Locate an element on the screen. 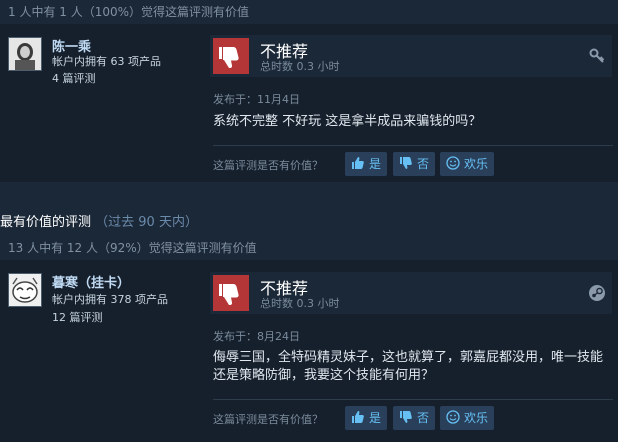 This screenshot has height=442, width=618. steam-icon is located at coordinates (597, 293).